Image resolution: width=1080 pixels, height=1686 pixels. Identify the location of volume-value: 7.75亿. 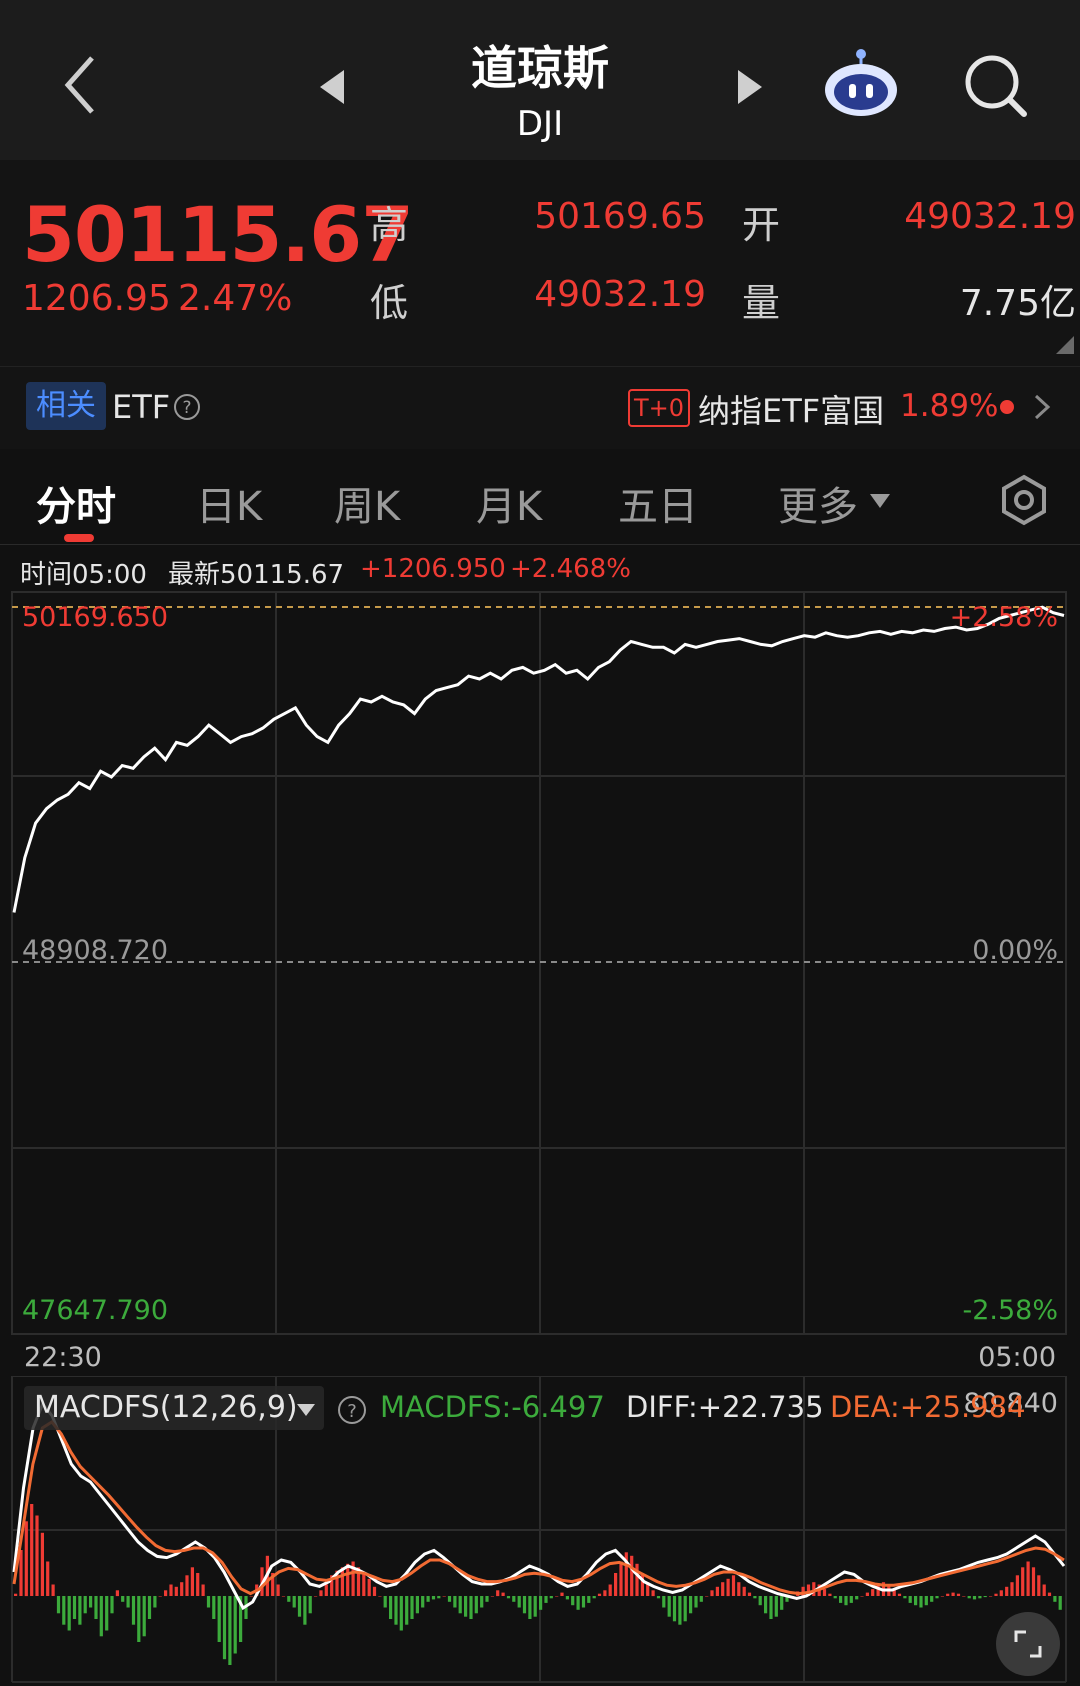
(1017, 303).